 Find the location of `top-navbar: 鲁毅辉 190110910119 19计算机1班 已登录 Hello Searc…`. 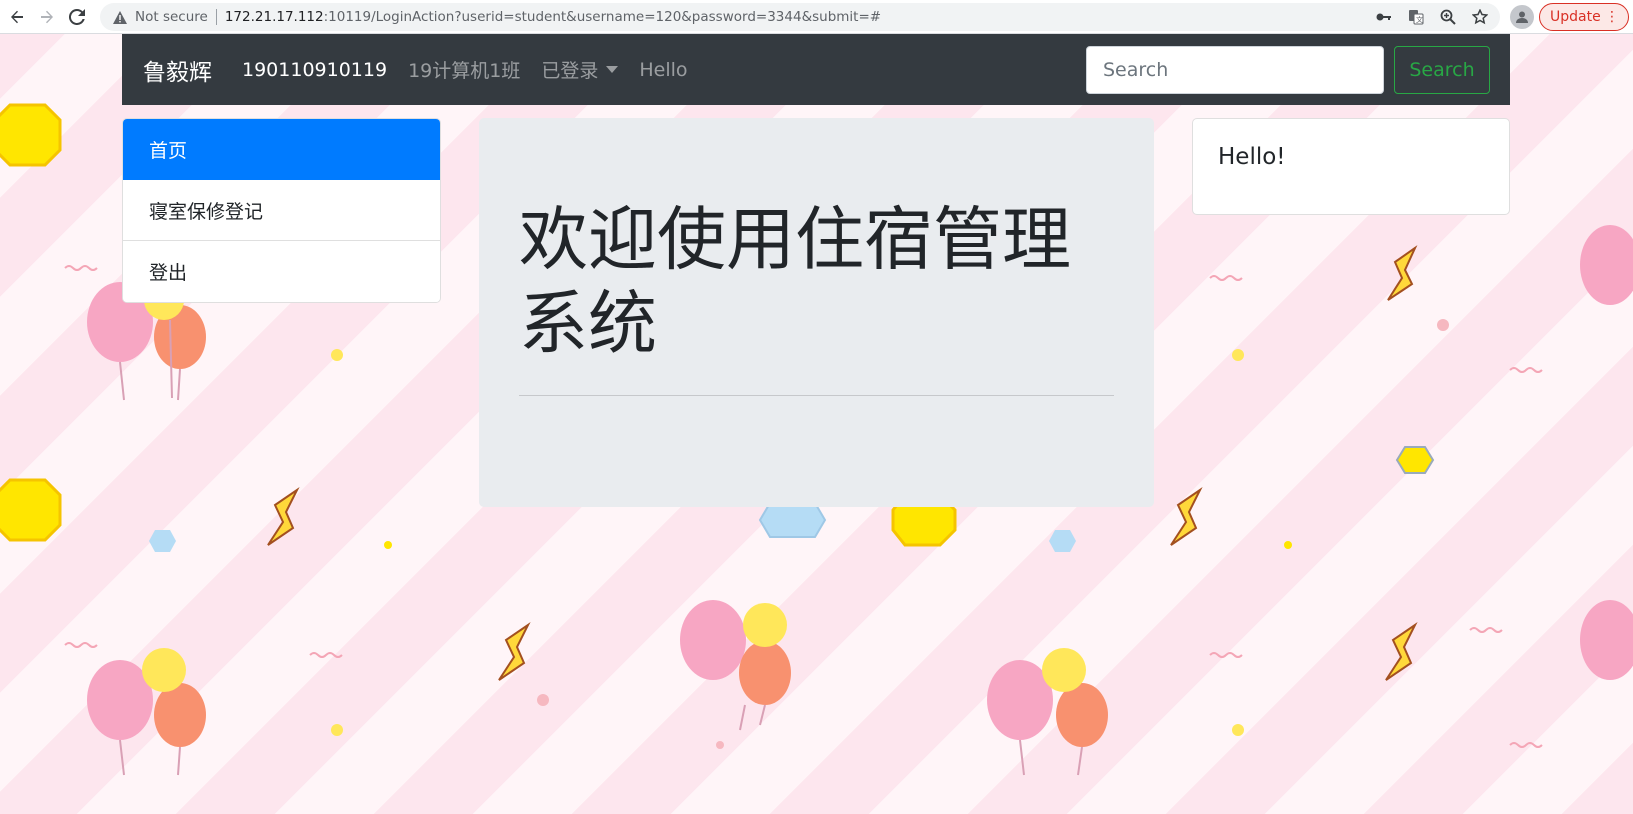

top-navbar: 鲁毅辉 190110910119 19计算机1班 已登录 Hello Searc… is located at coordinates (816, 69).